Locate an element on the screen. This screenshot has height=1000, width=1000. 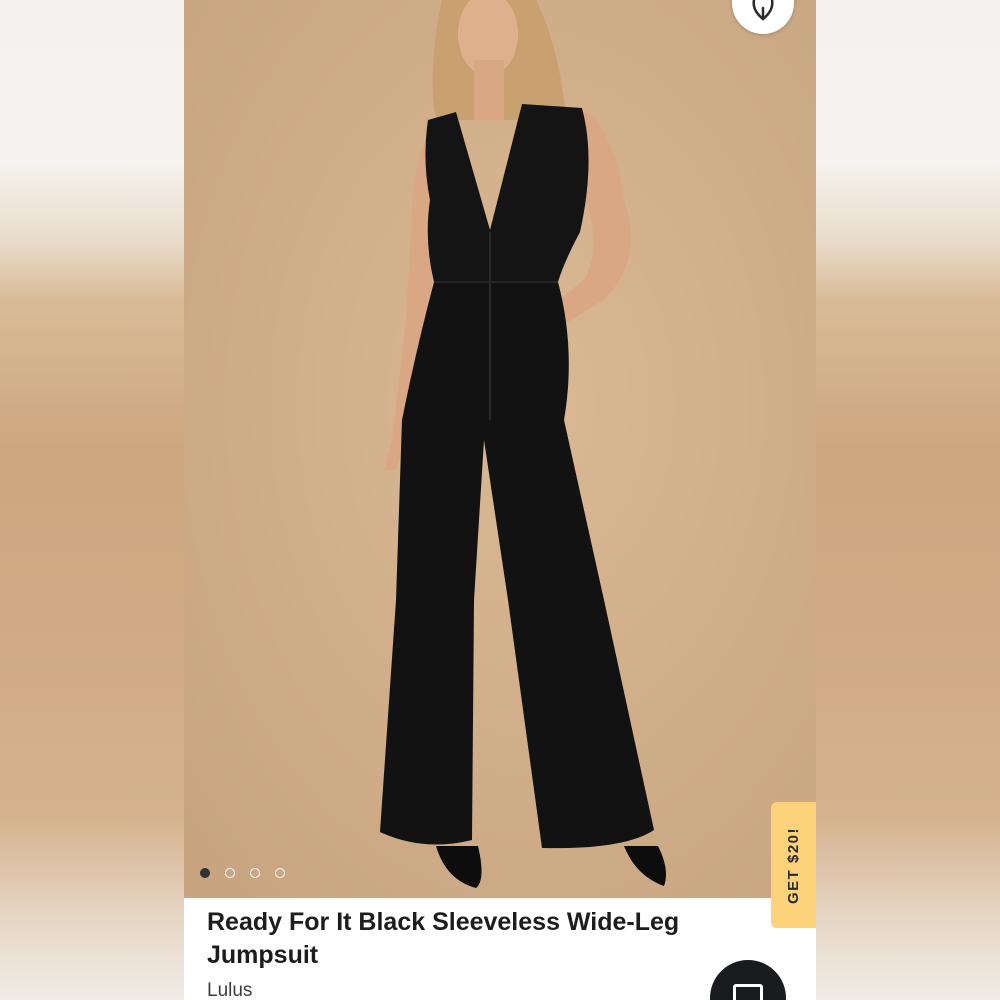
listing-brand: Lulus is located at coordinates (477, 990).